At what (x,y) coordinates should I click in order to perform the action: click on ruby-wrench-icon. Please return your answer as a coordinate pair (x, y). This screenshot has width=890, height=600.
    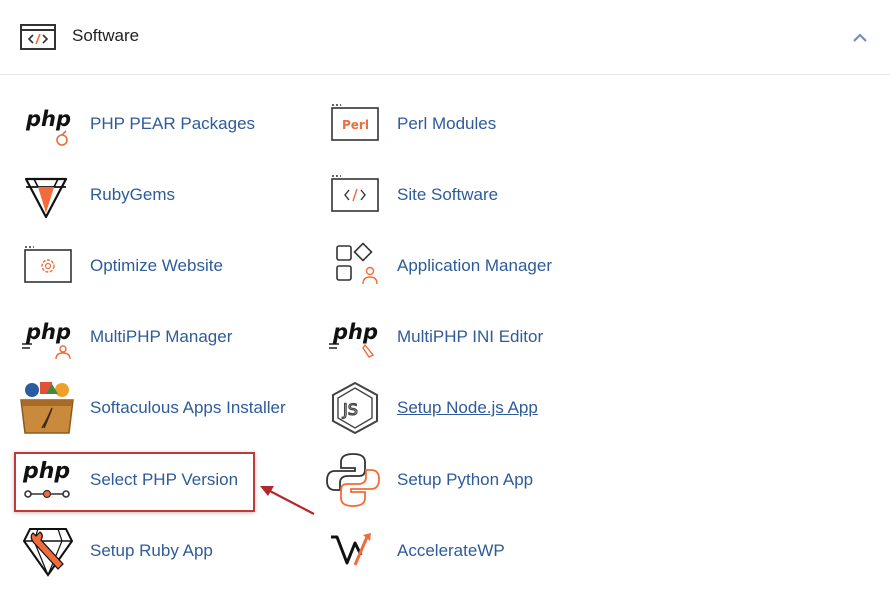
    Looking at the image, I should click on (48, 552).